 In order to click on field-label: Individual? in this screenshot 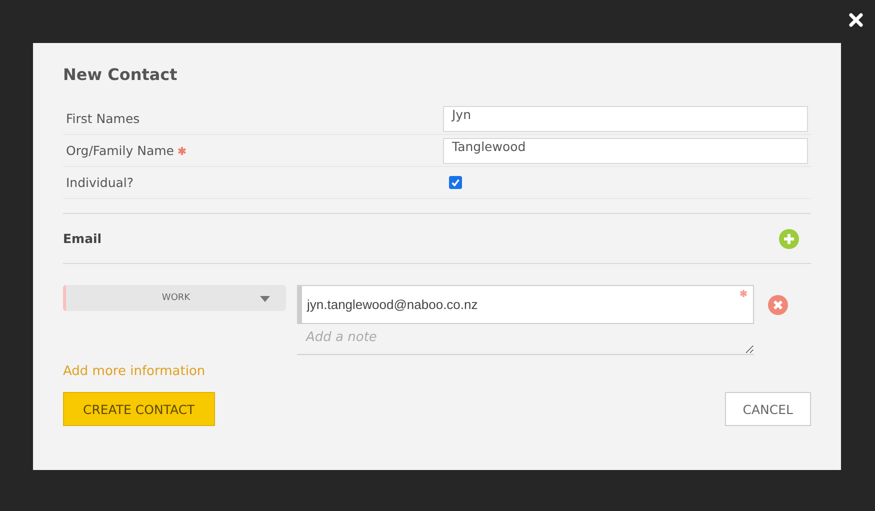, I will do `click(100, 182)`.